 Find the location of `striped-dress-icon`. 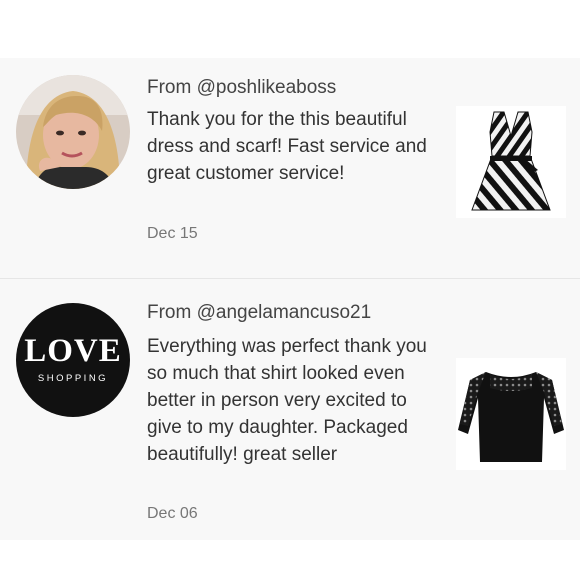

striped-dress-icon is located at coordinates (511, 162).